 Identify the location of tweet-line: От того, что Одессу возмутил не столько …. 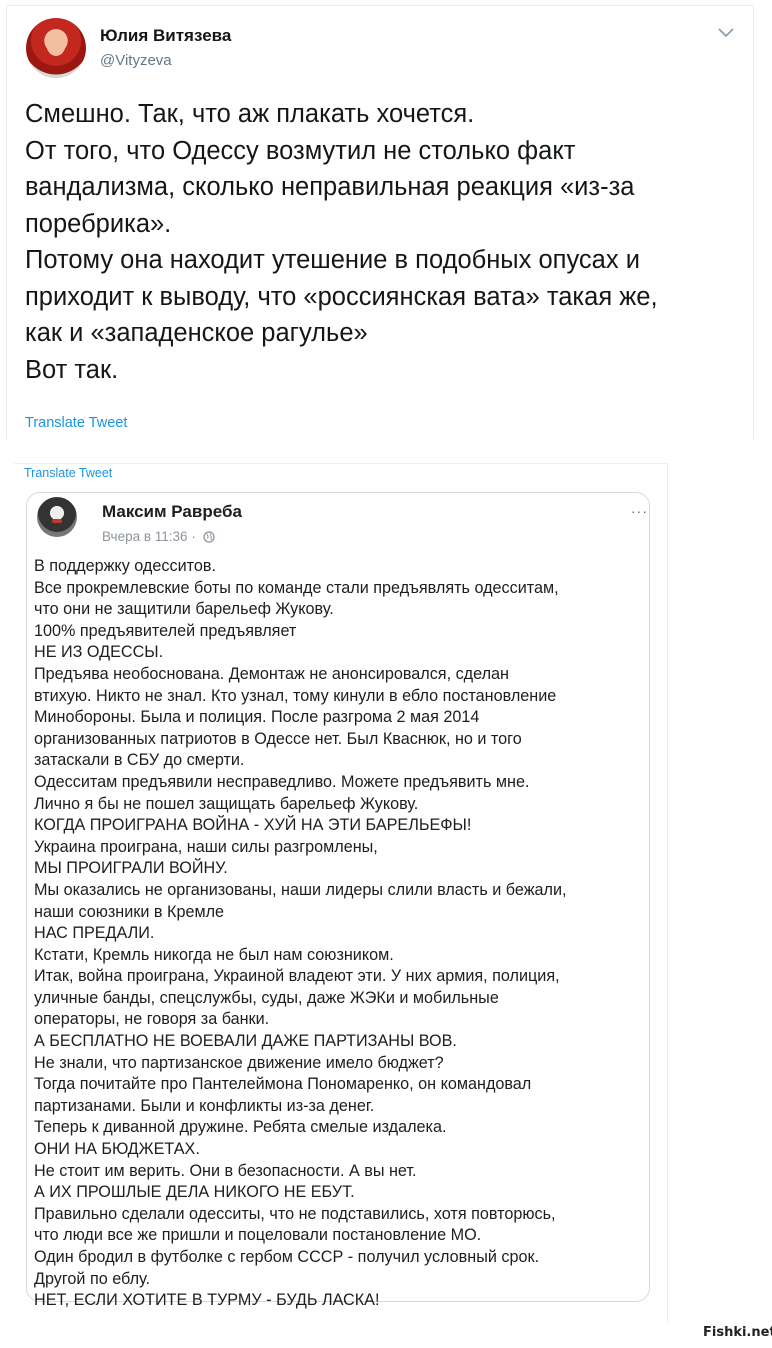
(300, 150).